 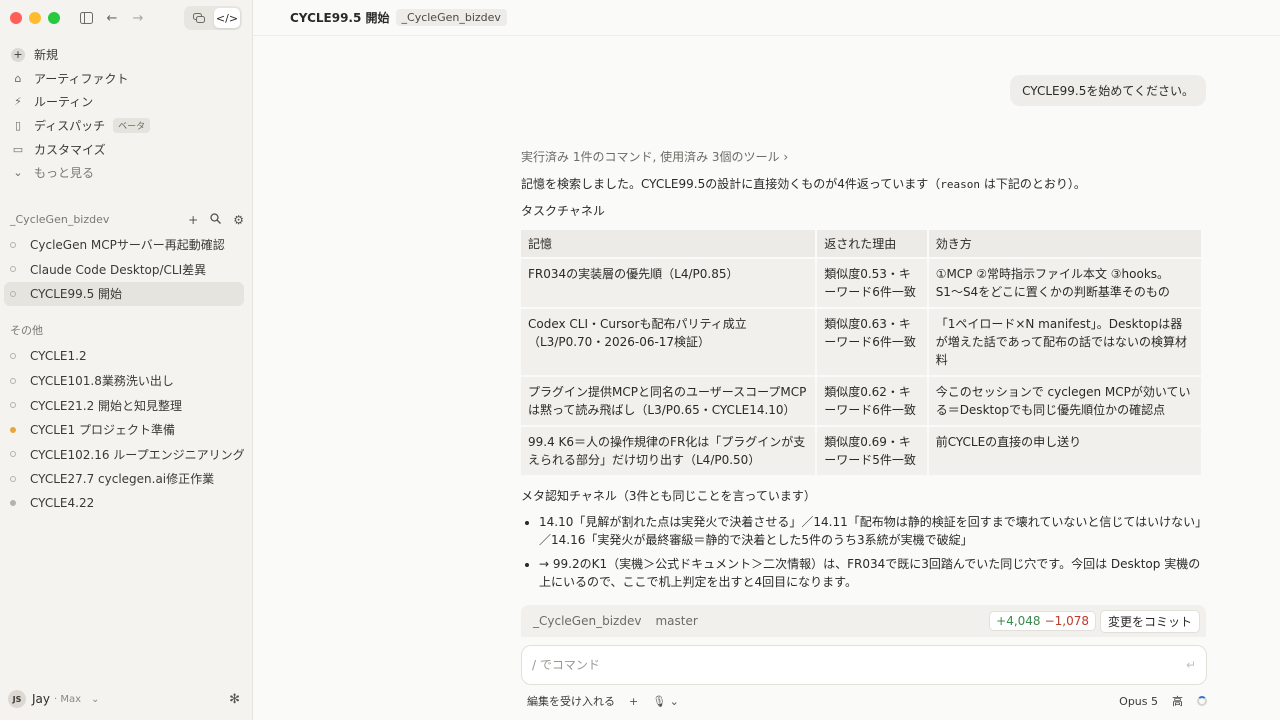 What do you see at coordinates (124, 503) in the screenshot?
I see `session-item: CYCLE4.22` at bounding box center [124, 503].